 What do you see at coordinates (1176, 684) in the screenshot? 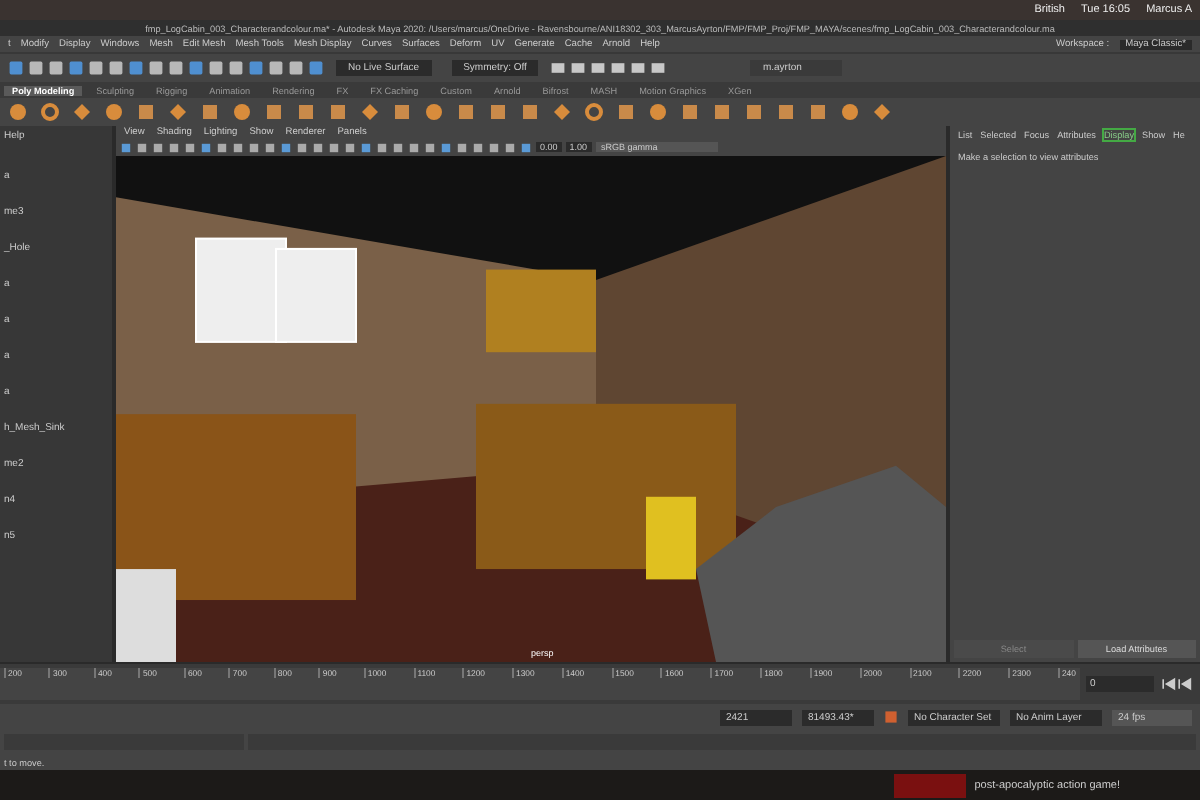
I see `playback-controls-icon` at bounding box center [1176, 684].